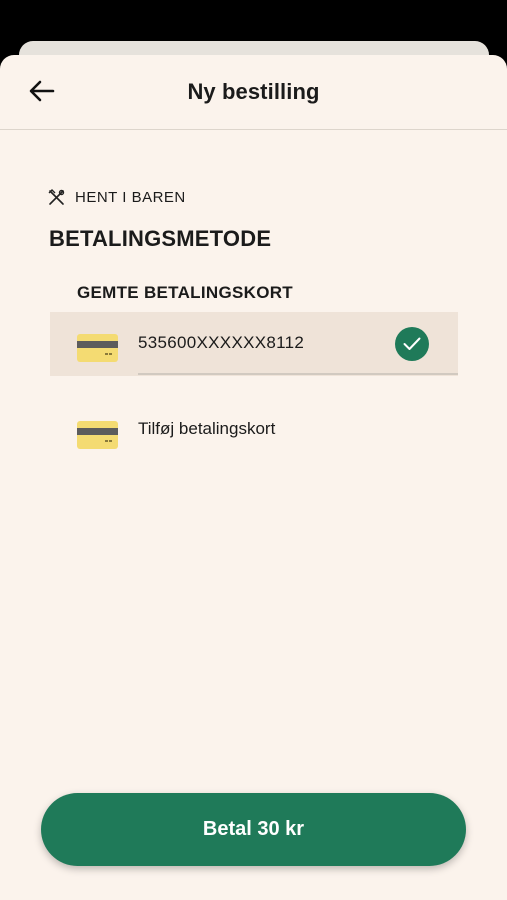  I want to click on page-title: Ny bestilling, so click(253, 91).